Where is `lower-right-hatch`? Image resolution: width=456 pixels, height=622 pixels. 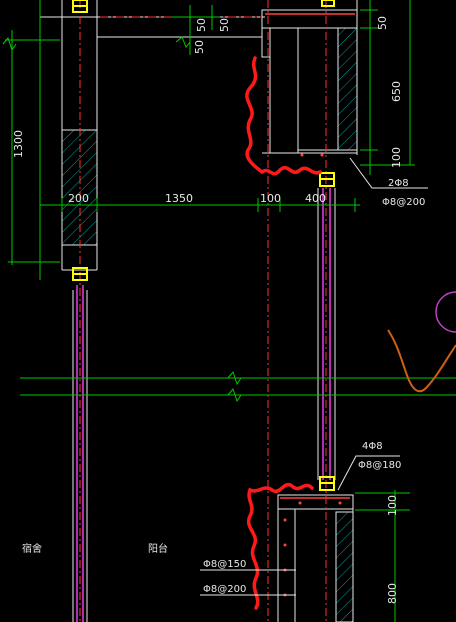
lower-right-hatch is located at coordinates (344, 566).